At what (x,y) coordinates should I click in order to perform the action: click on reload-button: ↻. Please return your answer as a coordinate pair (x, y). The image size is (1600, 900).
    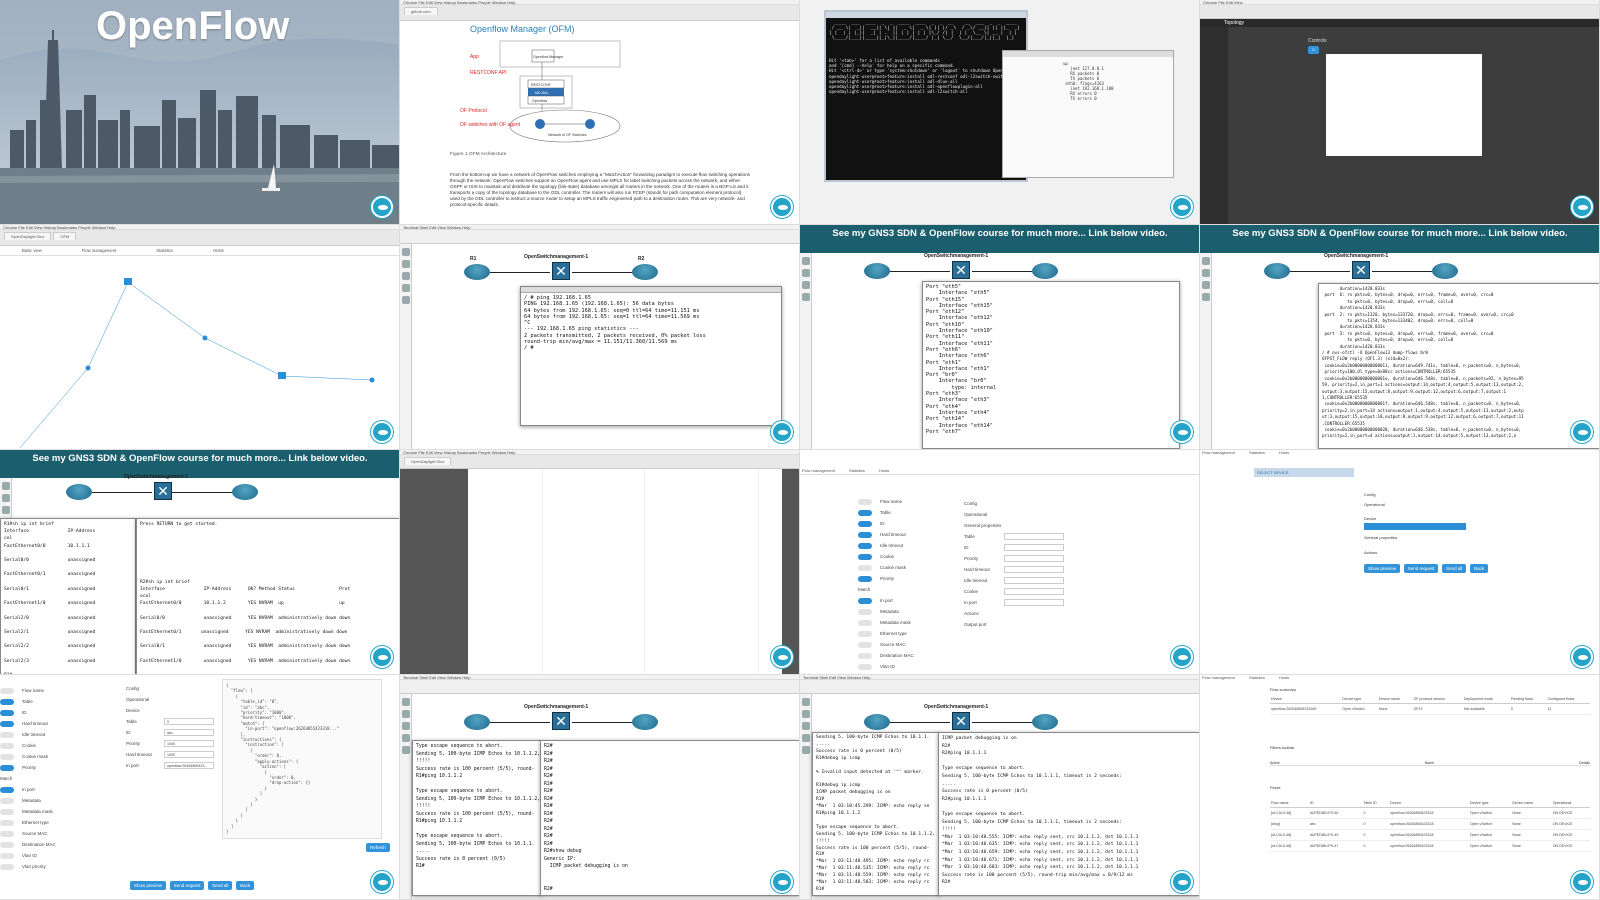
    Looking at the image, I should click on (1313, 50).